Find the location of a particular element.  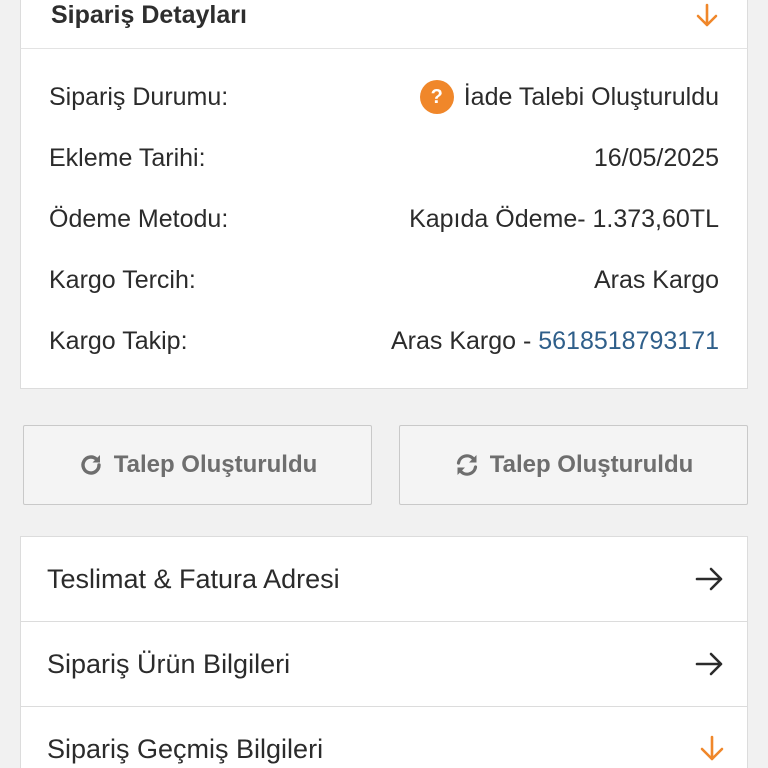

payment-label: Ödeme Metodu: is located at coordinates (139, 218).